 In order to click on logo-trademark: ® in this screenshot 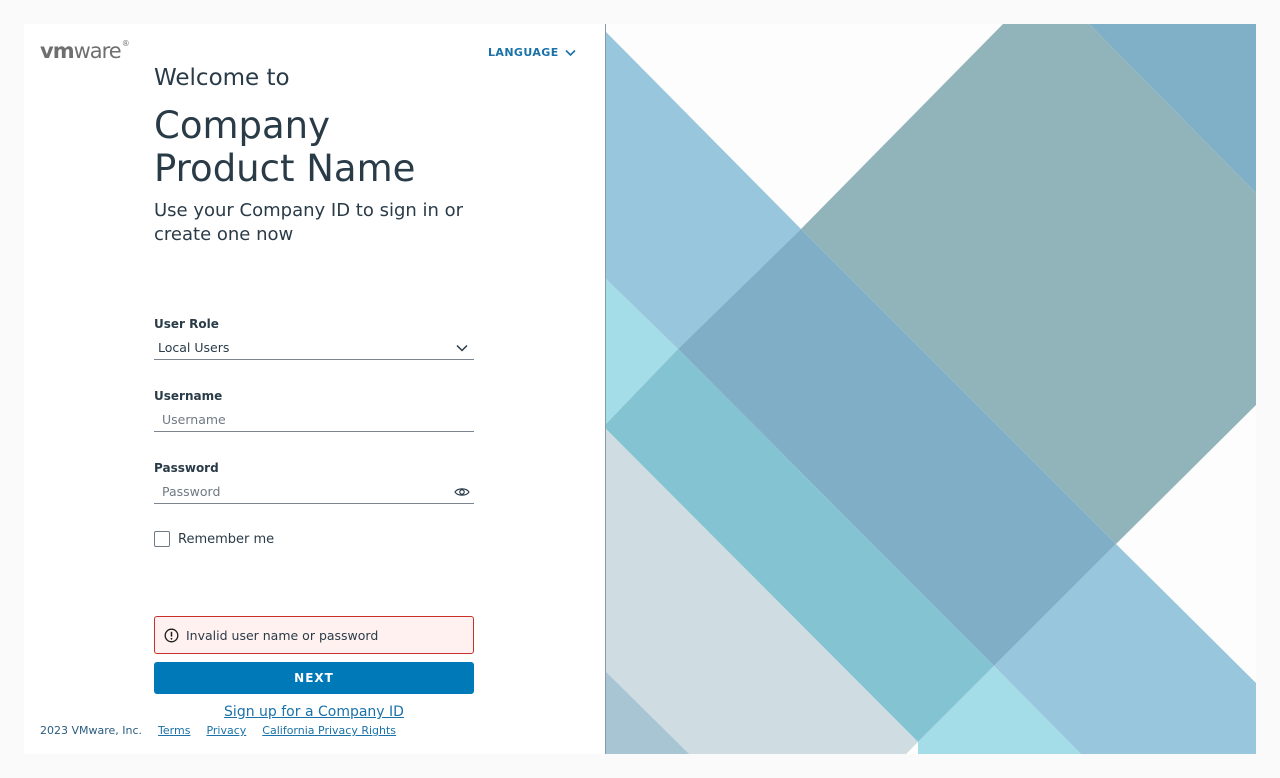, I will do `click(125, 43)`.